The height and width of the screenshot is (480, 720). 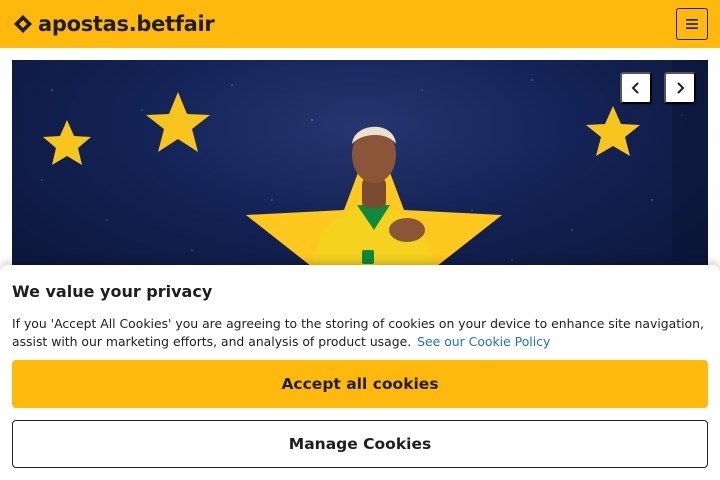 I want to click on accept-all-cookies-button: Accept all cookies, so click(x=360, y=384).